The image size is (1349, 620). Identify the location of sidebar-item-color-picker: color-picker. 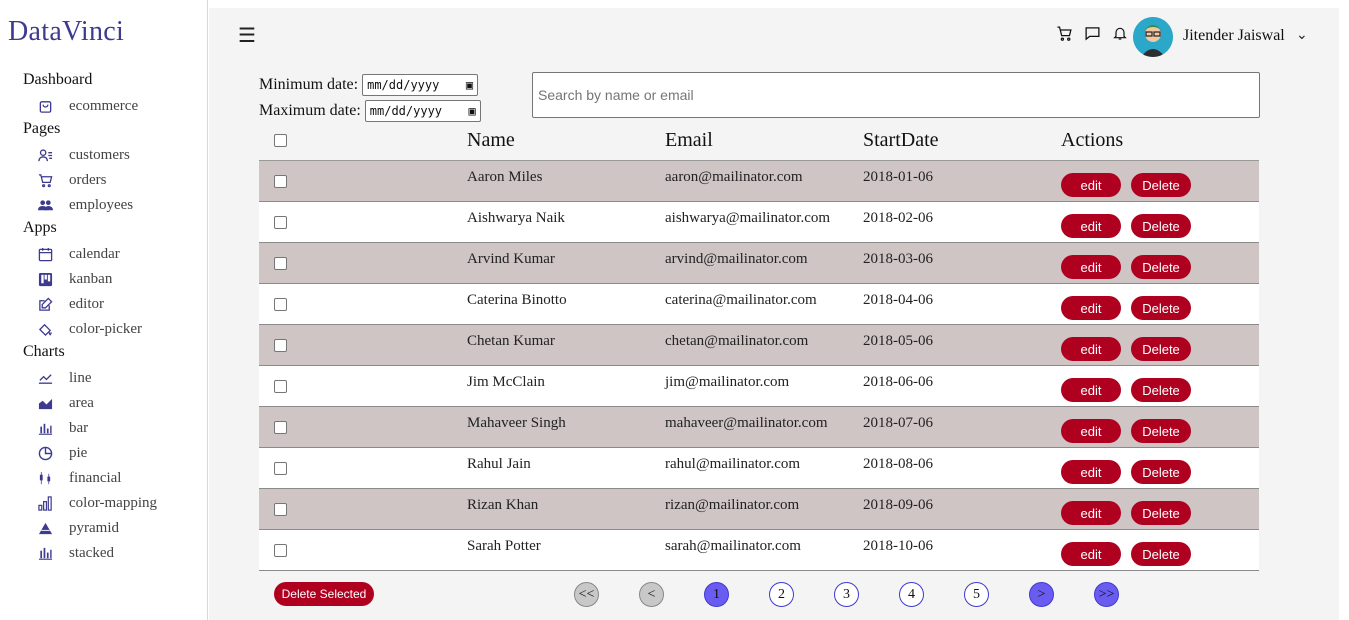
(113, 329).